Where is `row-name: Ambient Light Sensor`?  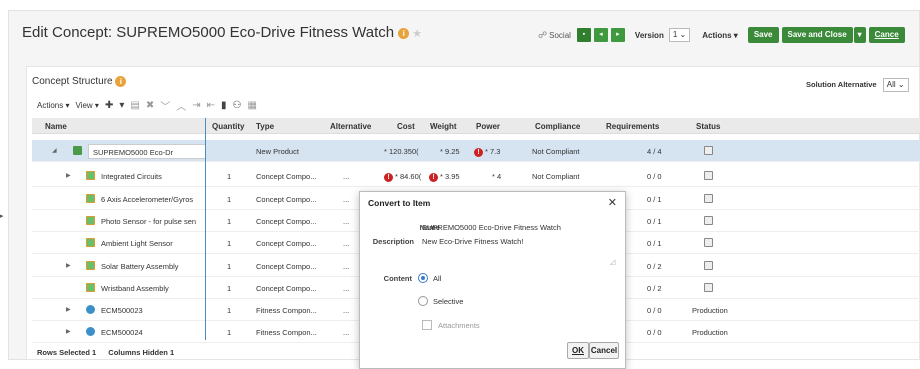
row-name: Ambient Light Sensor is located at coordinates (137, 243).